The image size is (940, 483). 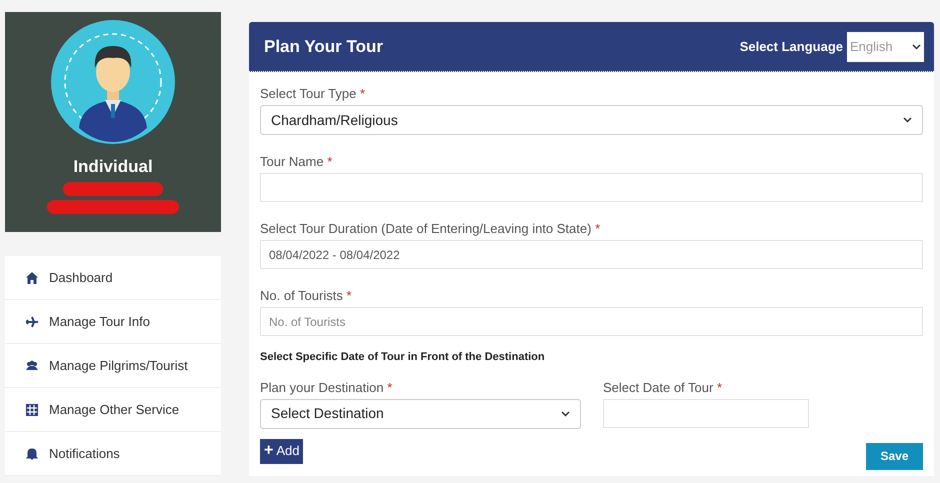 I want to click on field-label: Select Date of Tour *, so click(x=663, y=387).